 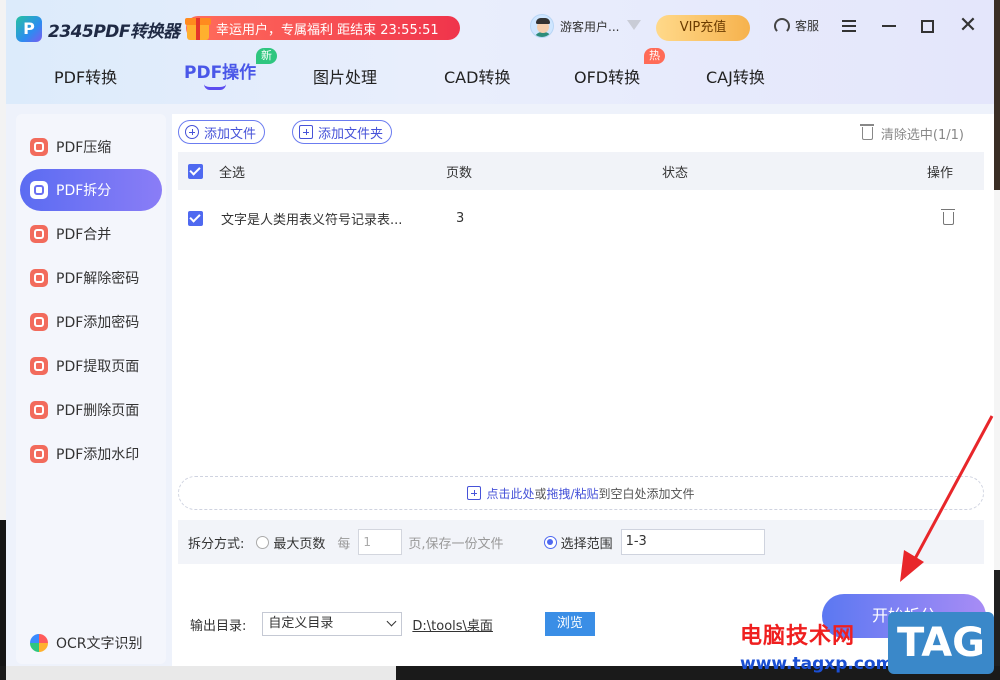 What do you see at coordinates (263, 542) in the screenshot?
I see `max-pages-radio` at bounding box center [263, 542].